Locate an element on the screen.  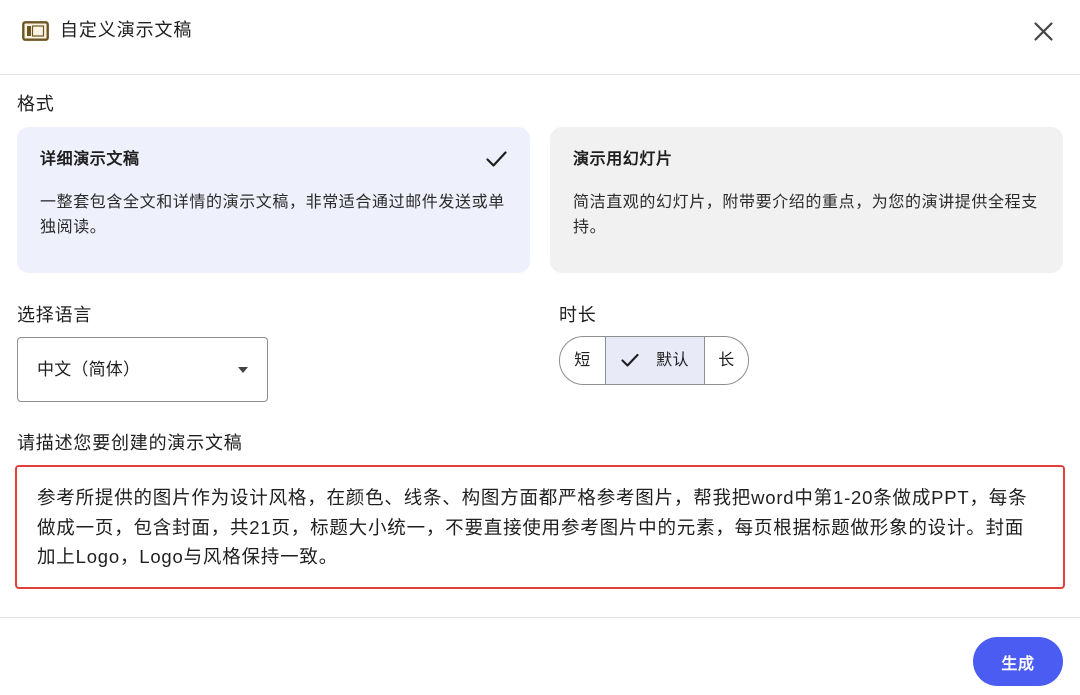
format-option-presentation-slides: 演示用幻灯片 简洁直观的幻灯片，附带要介绍的重点，为您的演讲提供全程支持。 is located at coordinates (806, 200).